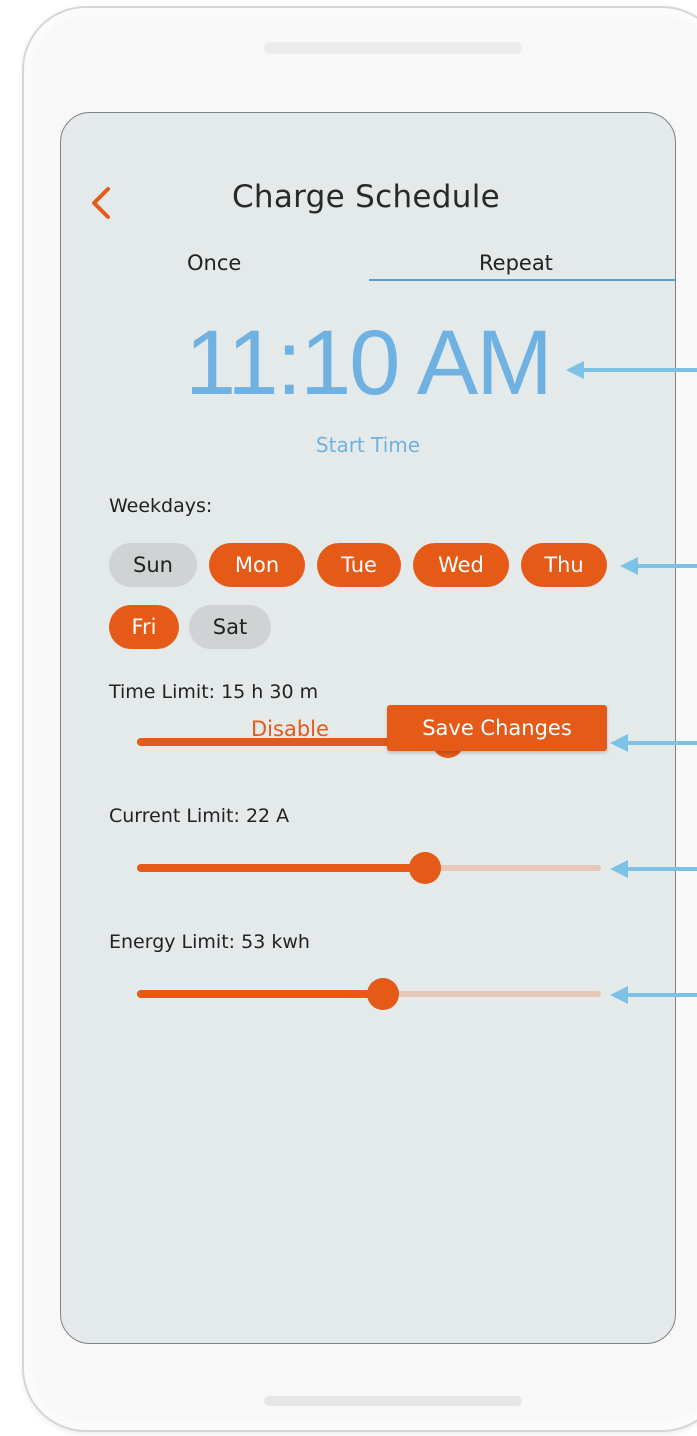 Image resolution: width=697 pixels, height=1436 pixels. What do you see at coordinates (366, 197) in the screenshot?
I see `page-title: Charge Schedule` at bounding box center [366, 197].